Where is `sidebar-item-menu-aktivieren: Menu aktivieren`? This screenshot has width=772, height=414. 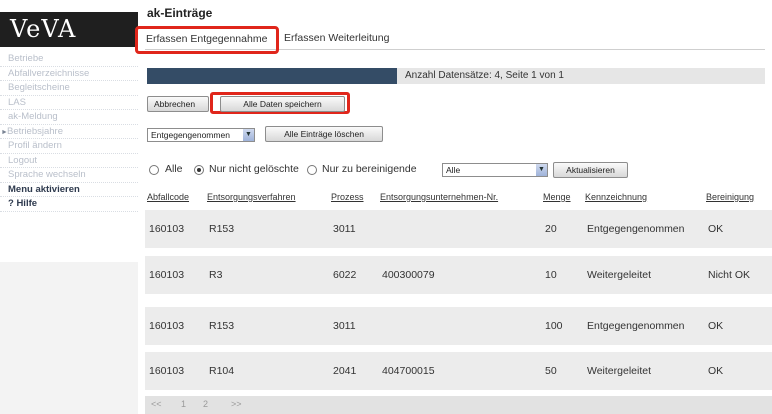
sidebar-item-menu-aktivieren: Menu aktivieren is located at coordinates (69, 190).